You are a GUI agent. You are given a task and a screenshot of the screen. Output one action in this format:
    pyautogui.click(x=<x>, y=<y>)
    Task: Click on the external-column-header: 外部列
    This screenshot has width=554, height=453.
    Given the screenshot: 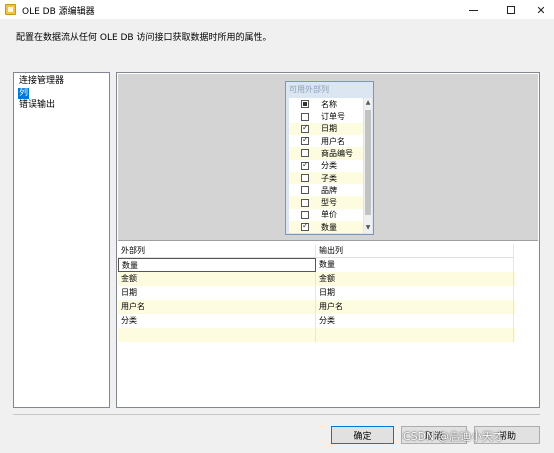 What is the action you would take?
    pyautogui.click(x=217, y=251)
    